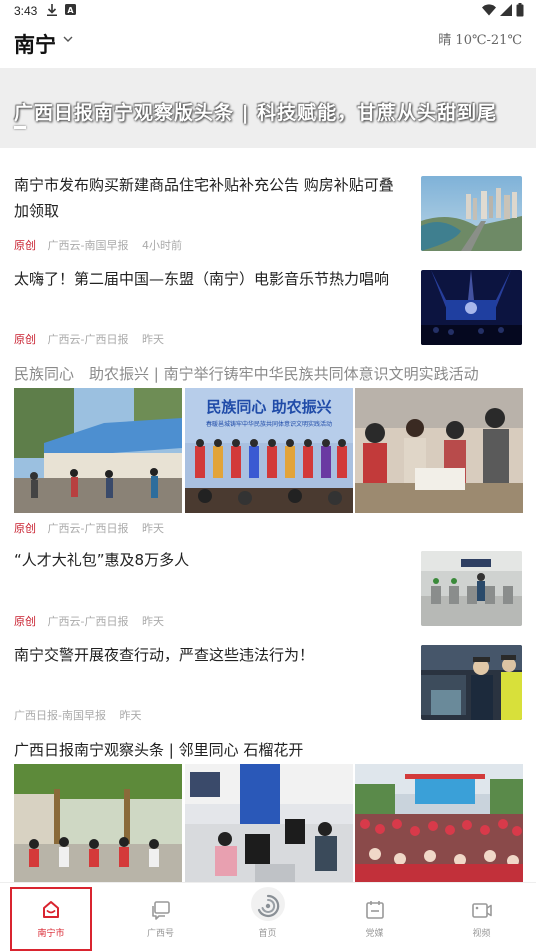 Image resolution: width=536 pixels, height=952 pixels. I want to click on headline-banner: 广西日报南宁观察版头条 | 科技赋能，甘蔗从头甜到尾, so click(268, 108).